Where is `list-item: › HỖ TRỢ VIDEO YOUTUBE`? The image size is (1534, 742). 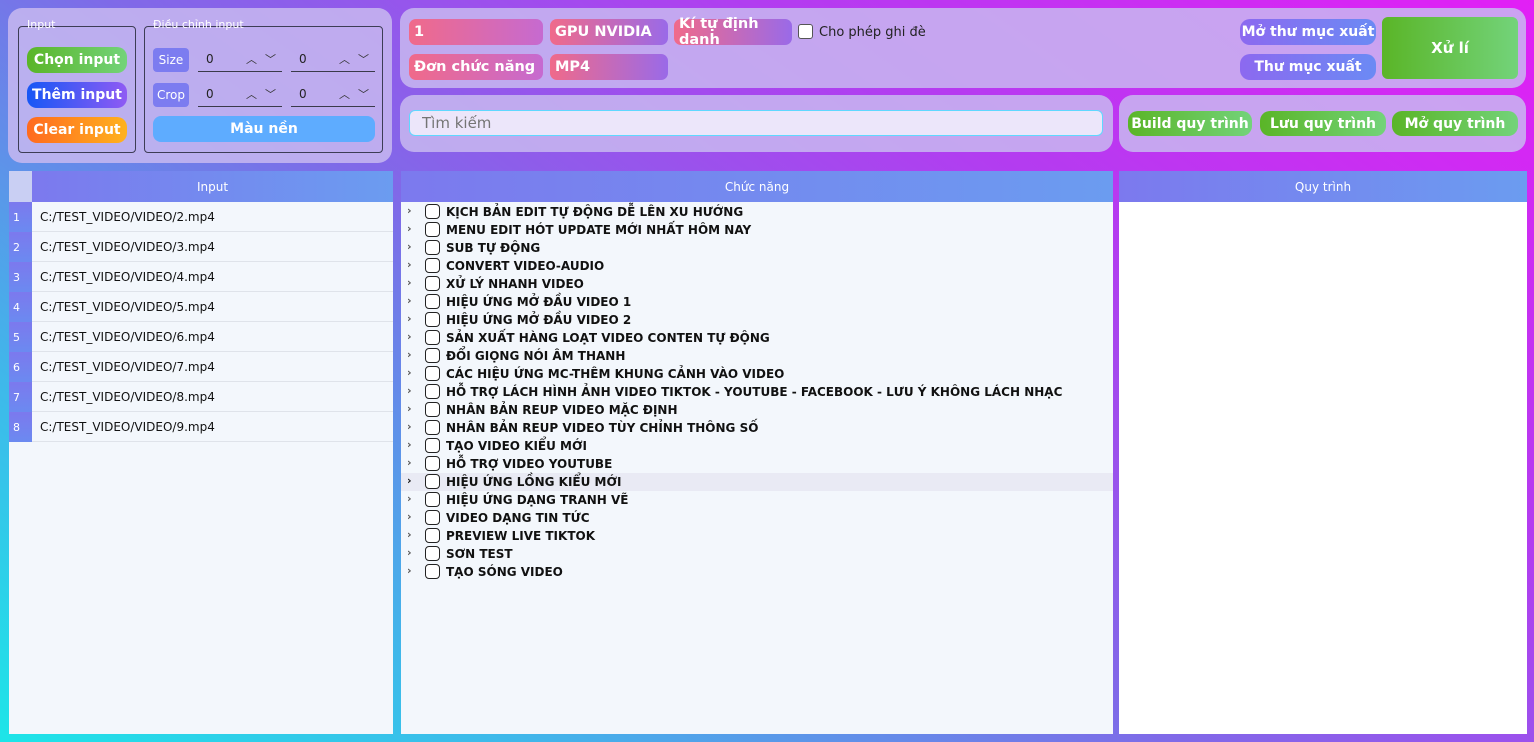
list-item: › HỖ TRỢ VIDEO YOUTUBE is located at coordinates (757, 464).